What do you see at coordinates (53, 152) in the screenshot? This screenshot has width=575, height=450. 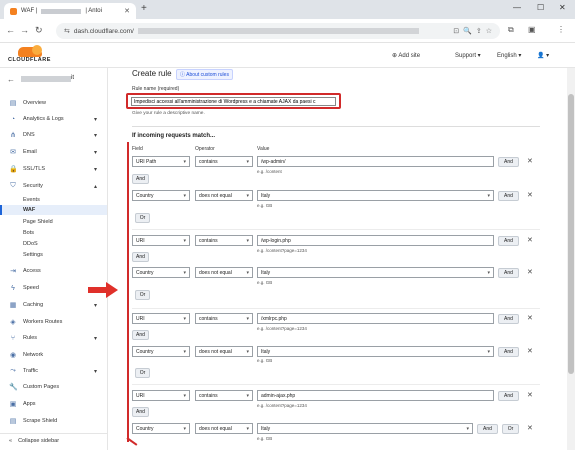 I see `sidebar-item-email: ✉ Email ▾` at bounding box center [53, 152].